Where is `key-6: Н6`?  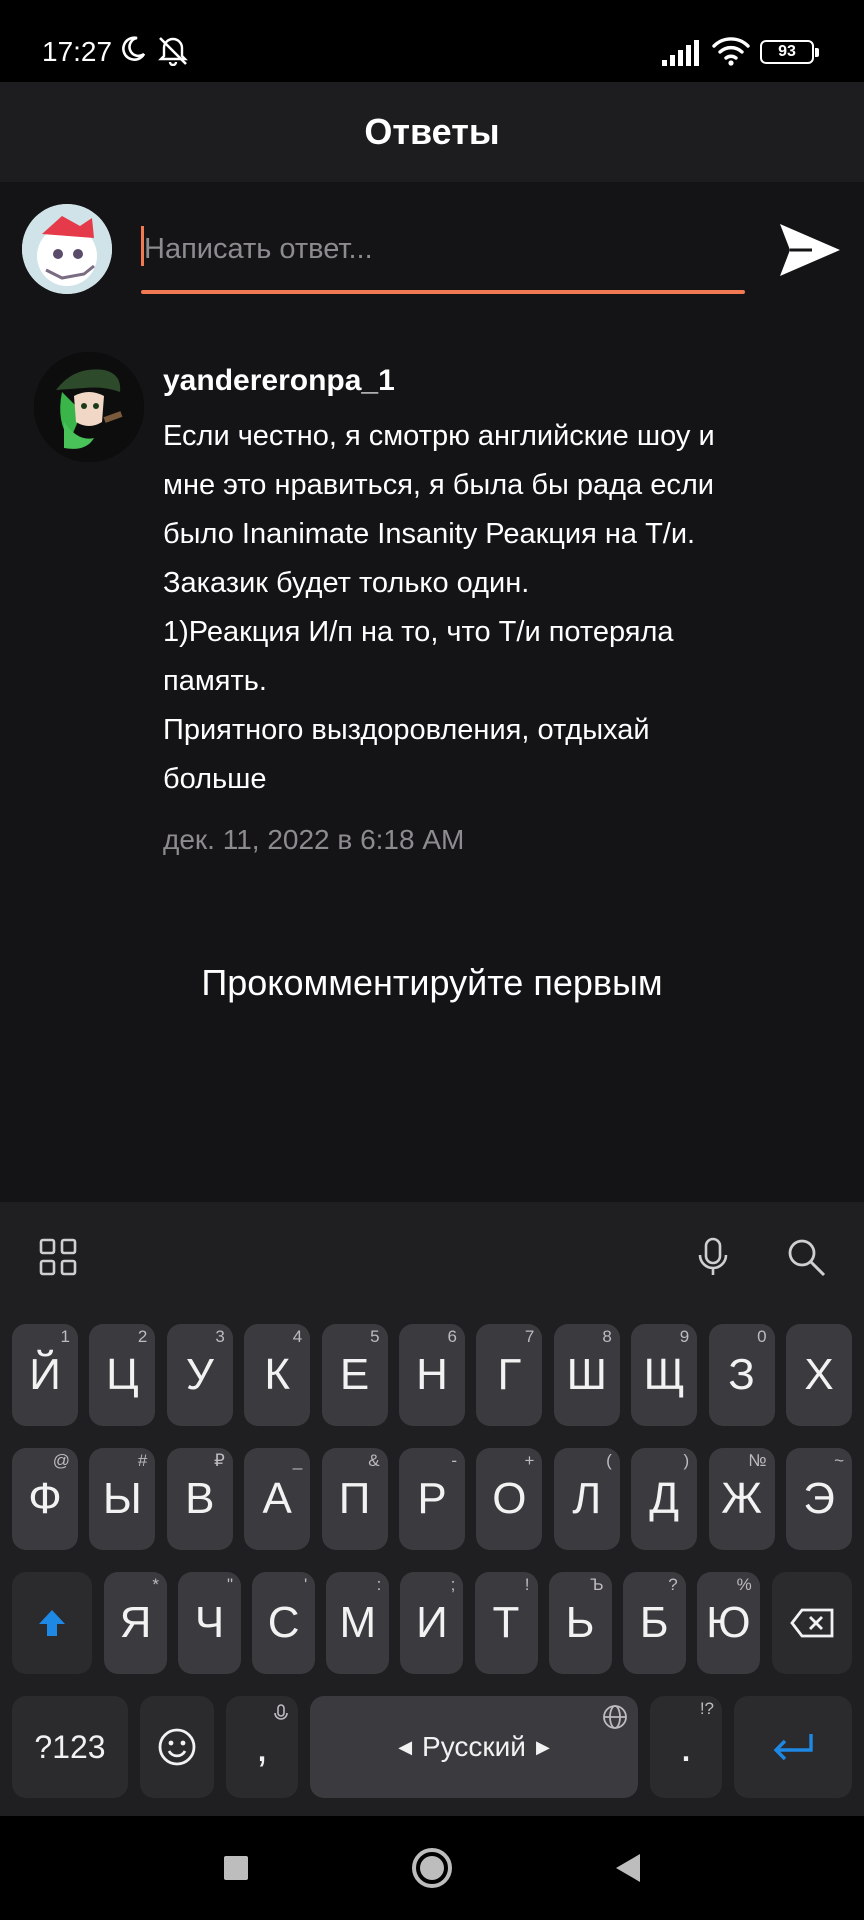
key-6: Н6 is located at coordinates (432, 1375).